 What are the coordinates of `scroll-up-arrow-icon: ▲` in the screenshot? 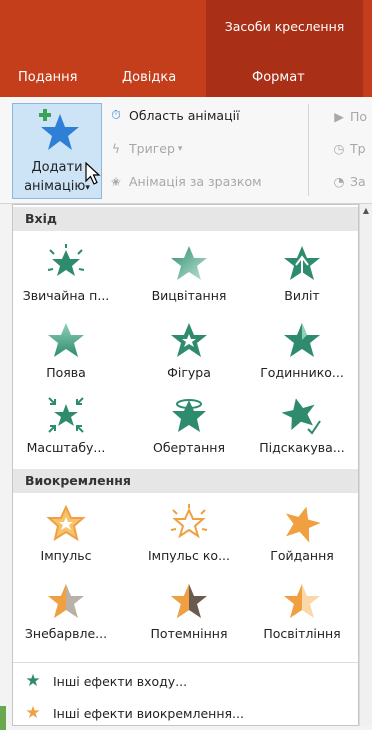 It's located at (366, 211).